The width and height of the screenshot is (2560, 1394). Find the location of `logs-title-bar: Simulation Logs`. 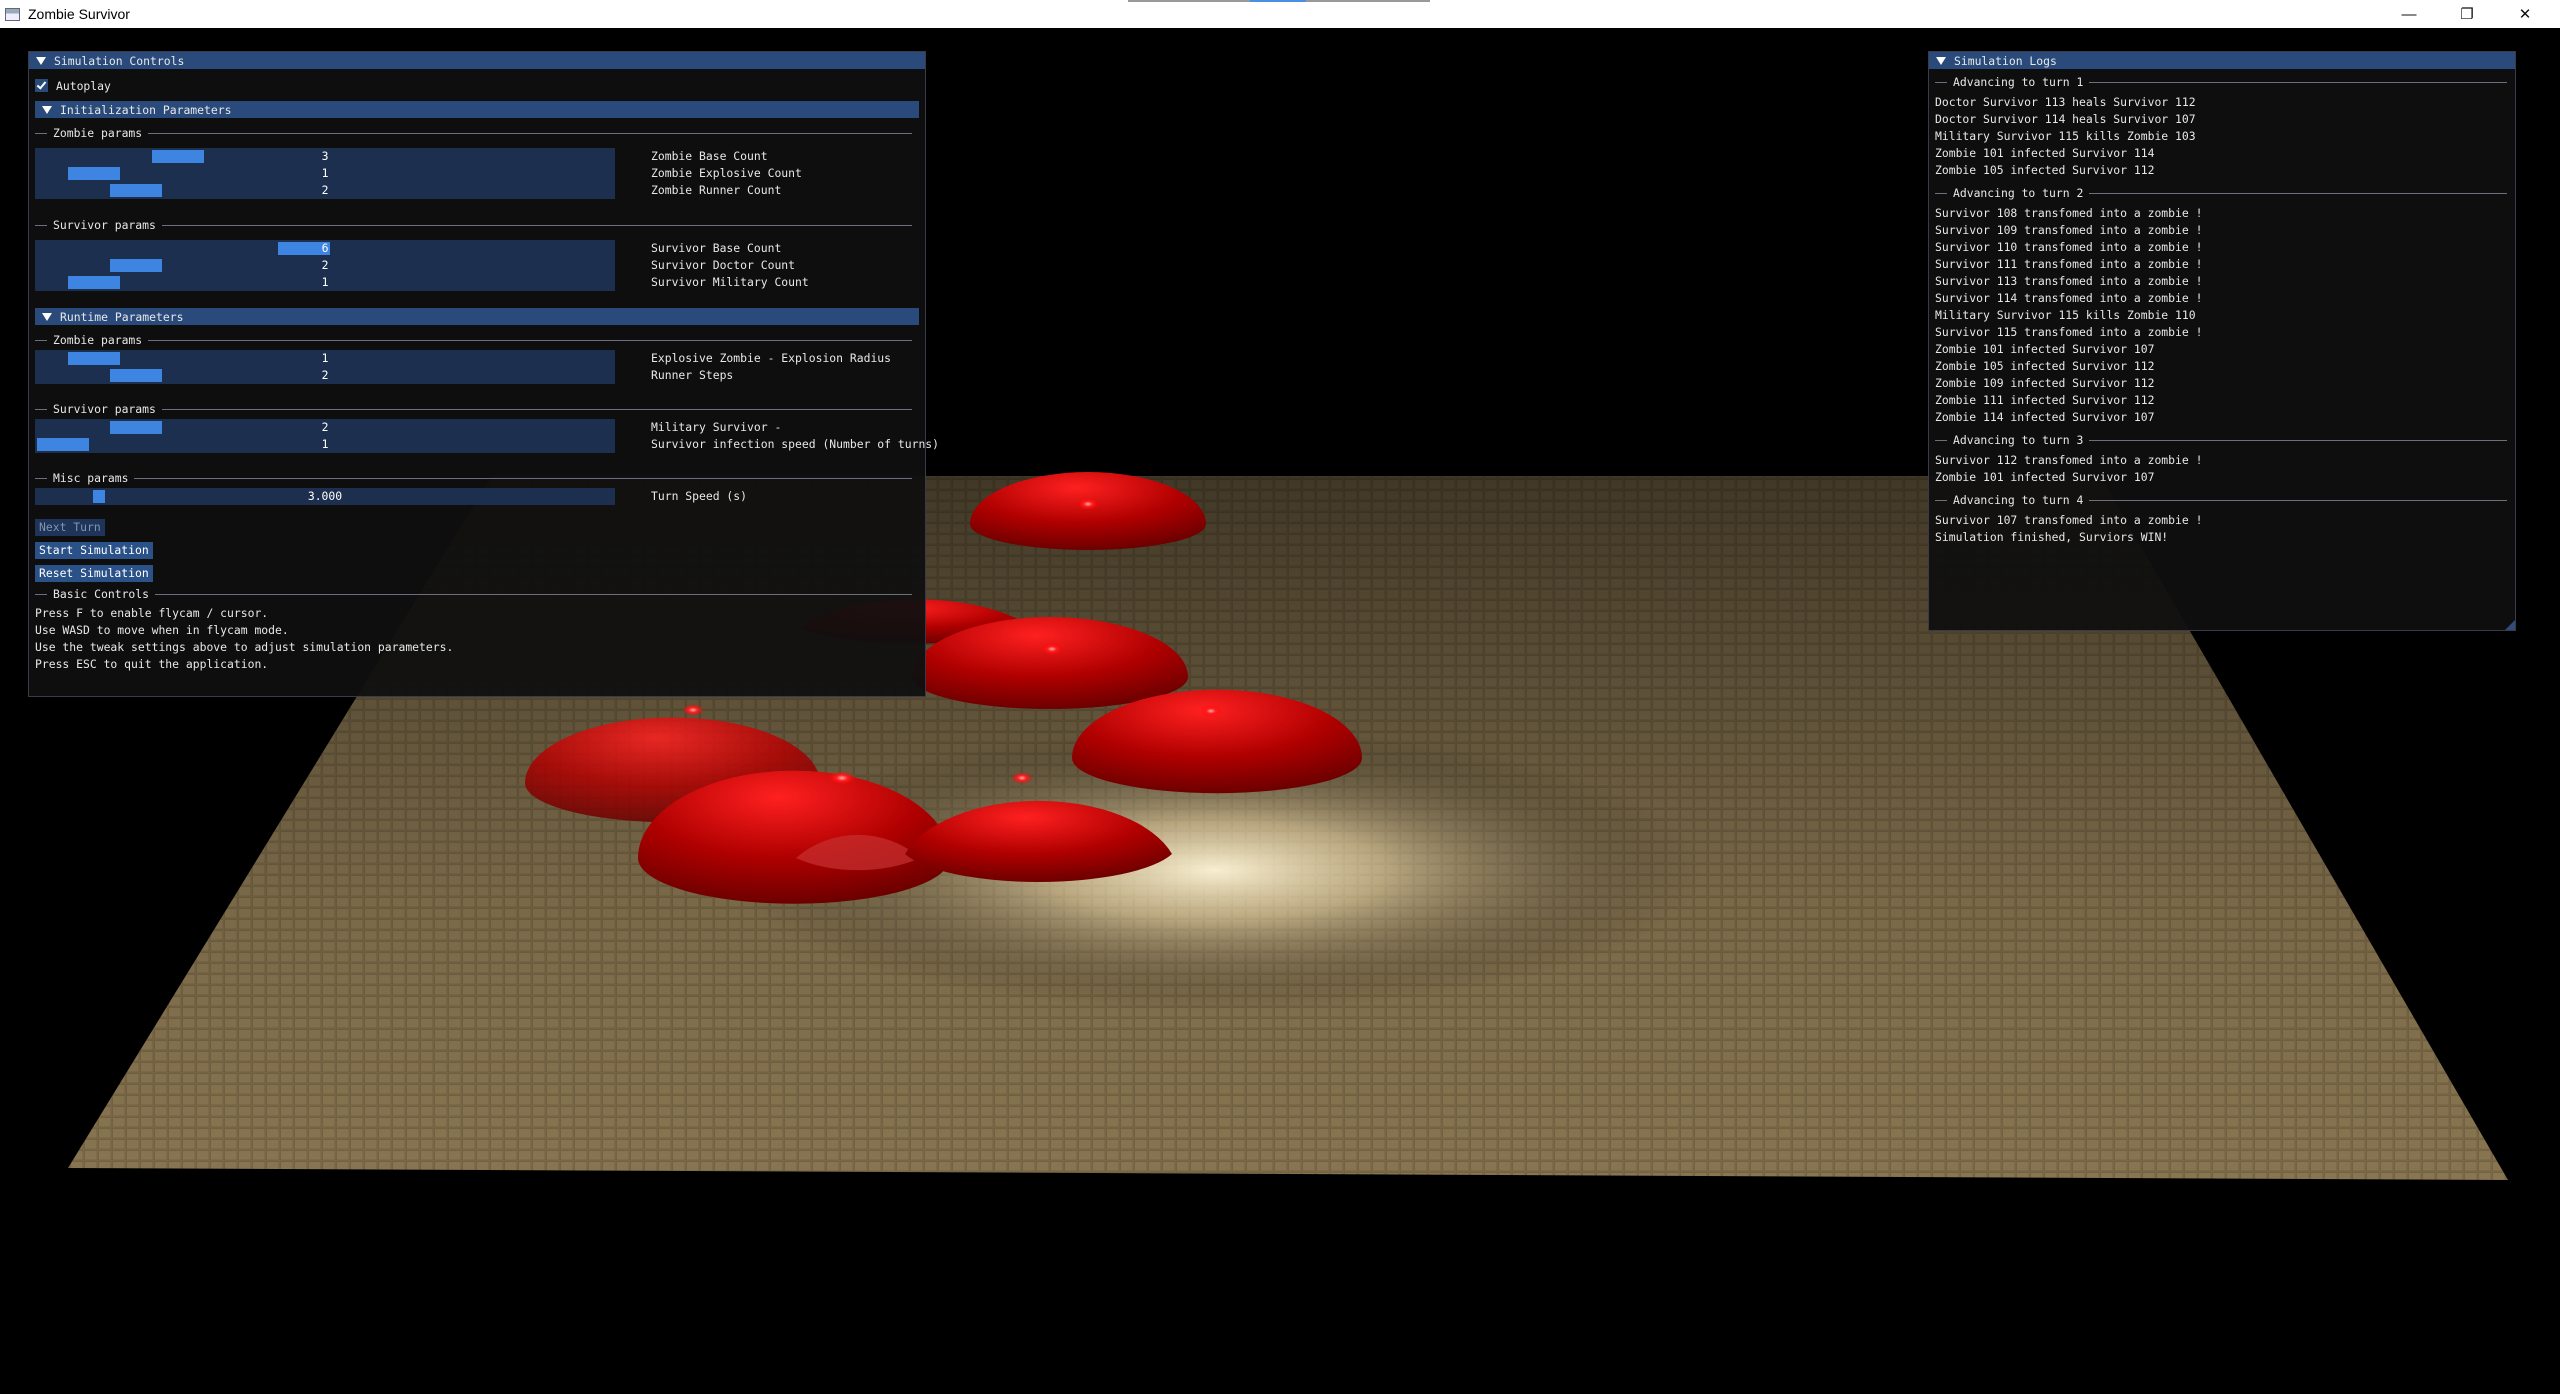

logs-title-bar: Simulation Logs is located at coordinates (2222, 60).